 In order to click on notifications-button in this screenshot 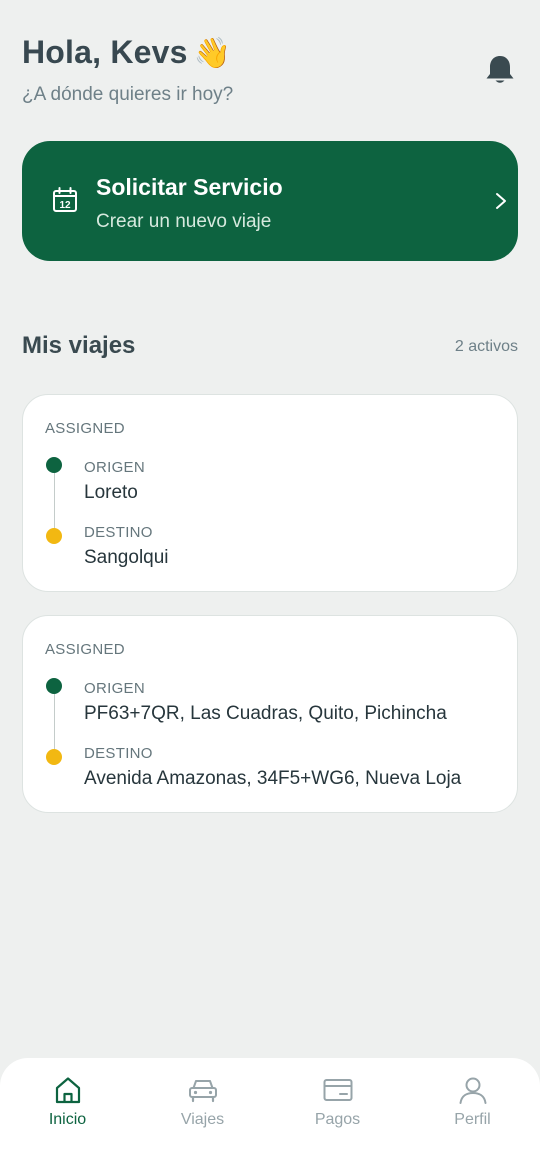, I will do `click(500, 70)`.